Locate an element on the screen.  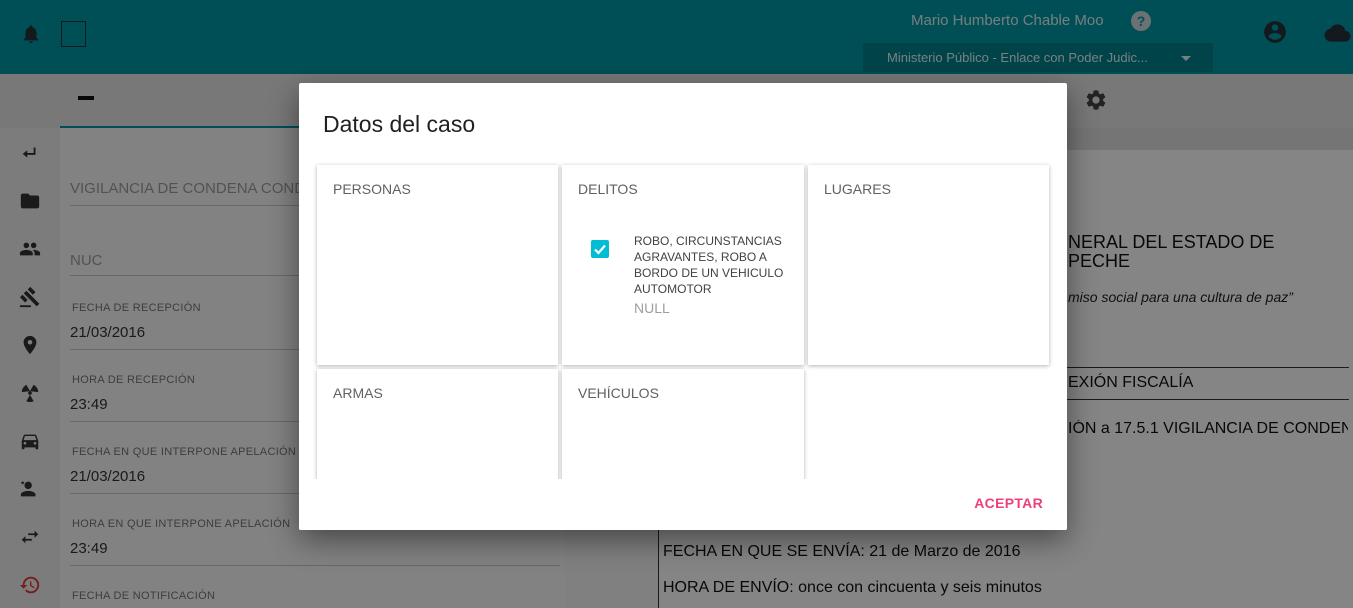
crime-checkbox is located at coordinates (600, 249).